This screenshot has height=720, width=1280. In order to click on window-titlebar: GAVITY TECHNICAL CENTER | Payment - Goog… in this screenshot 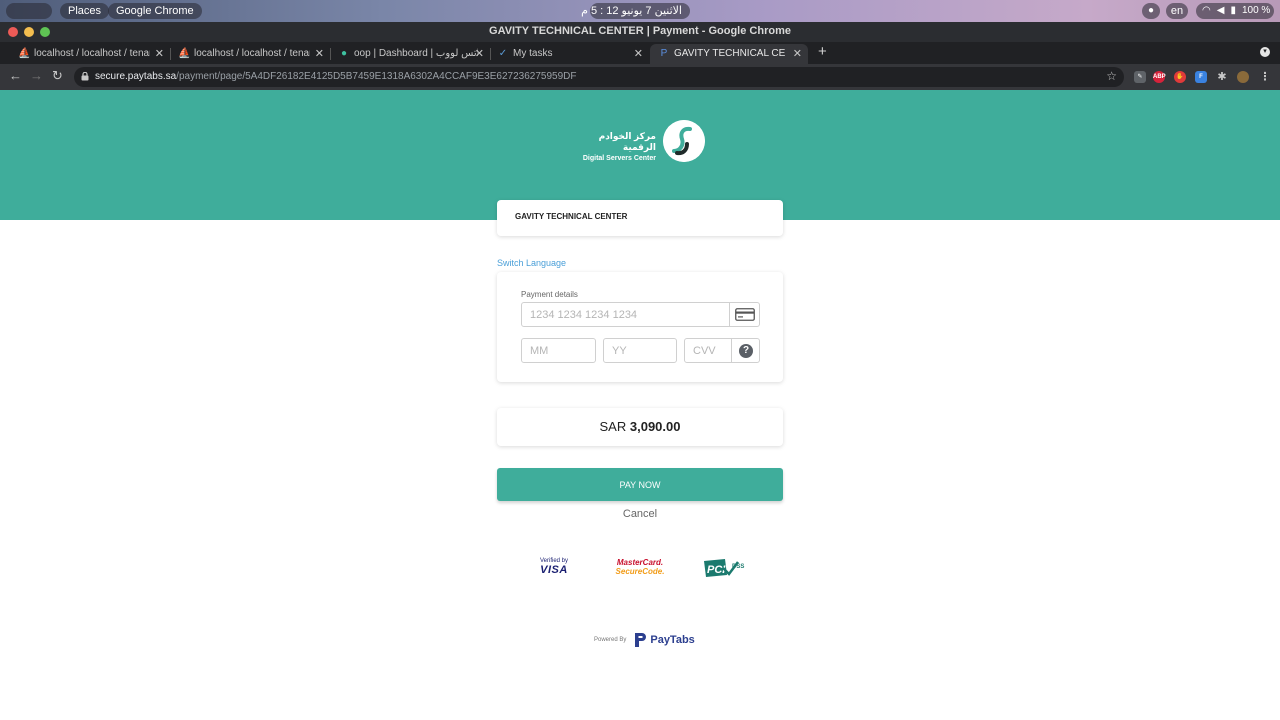, I will do `click(640, 32)`.